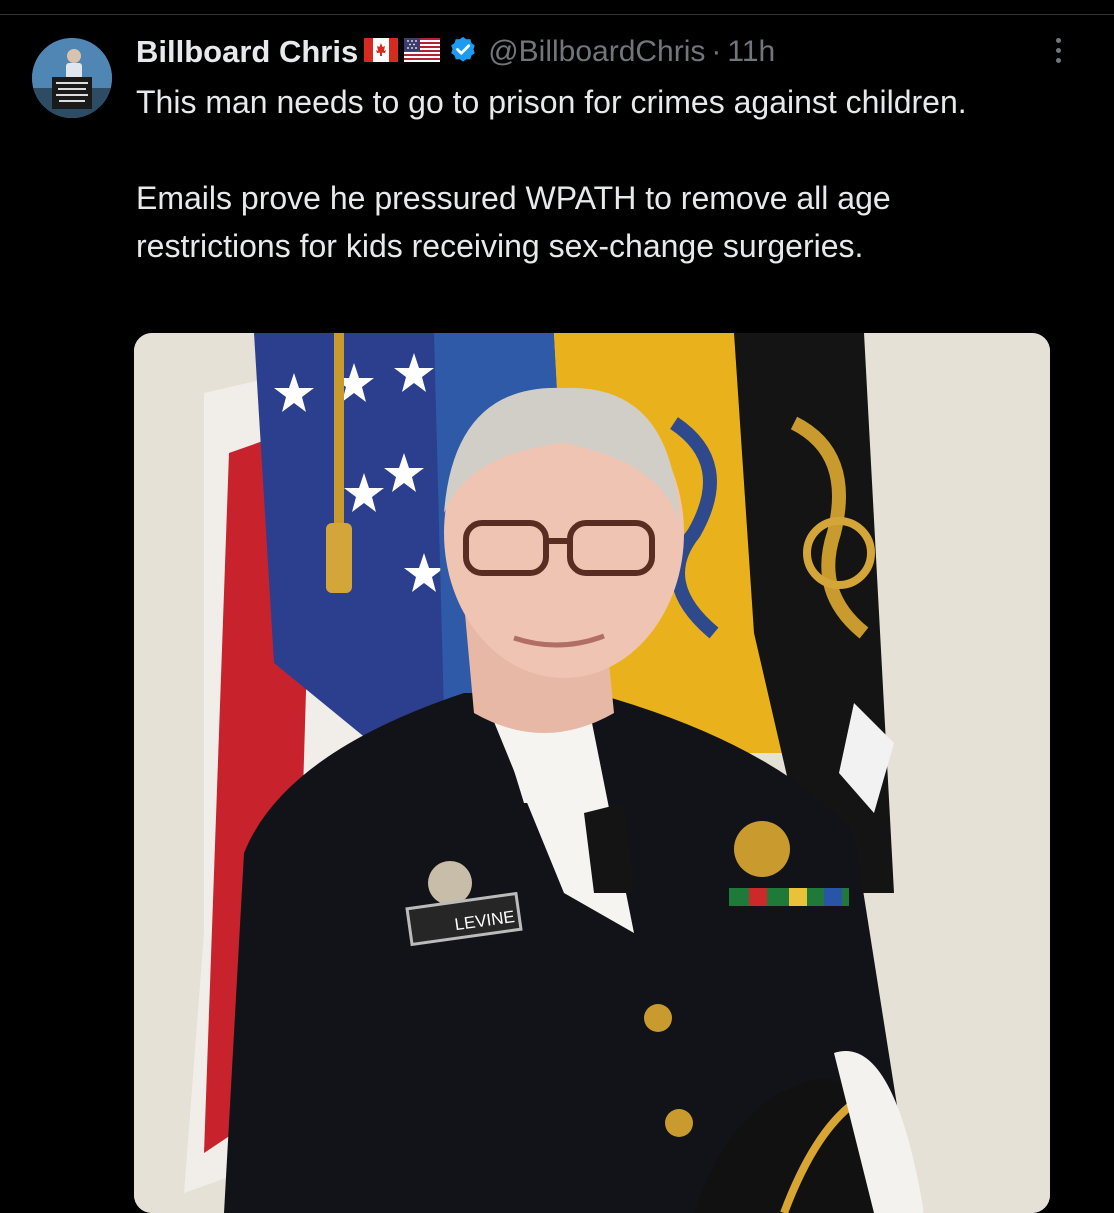  Describe the element at coordinates (751, 52) in the screenshot. I see `timestamp: 11h` at that location.